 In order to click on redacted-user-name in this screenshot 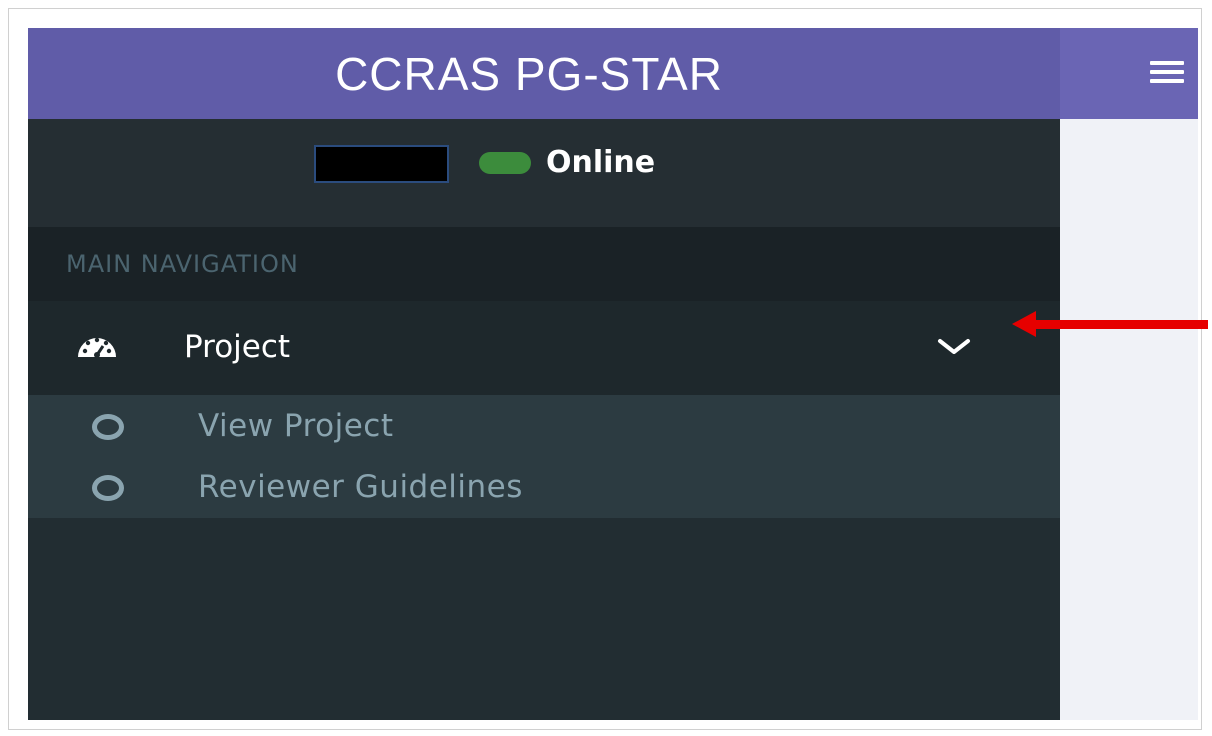, I will do `click(381, 164)`.